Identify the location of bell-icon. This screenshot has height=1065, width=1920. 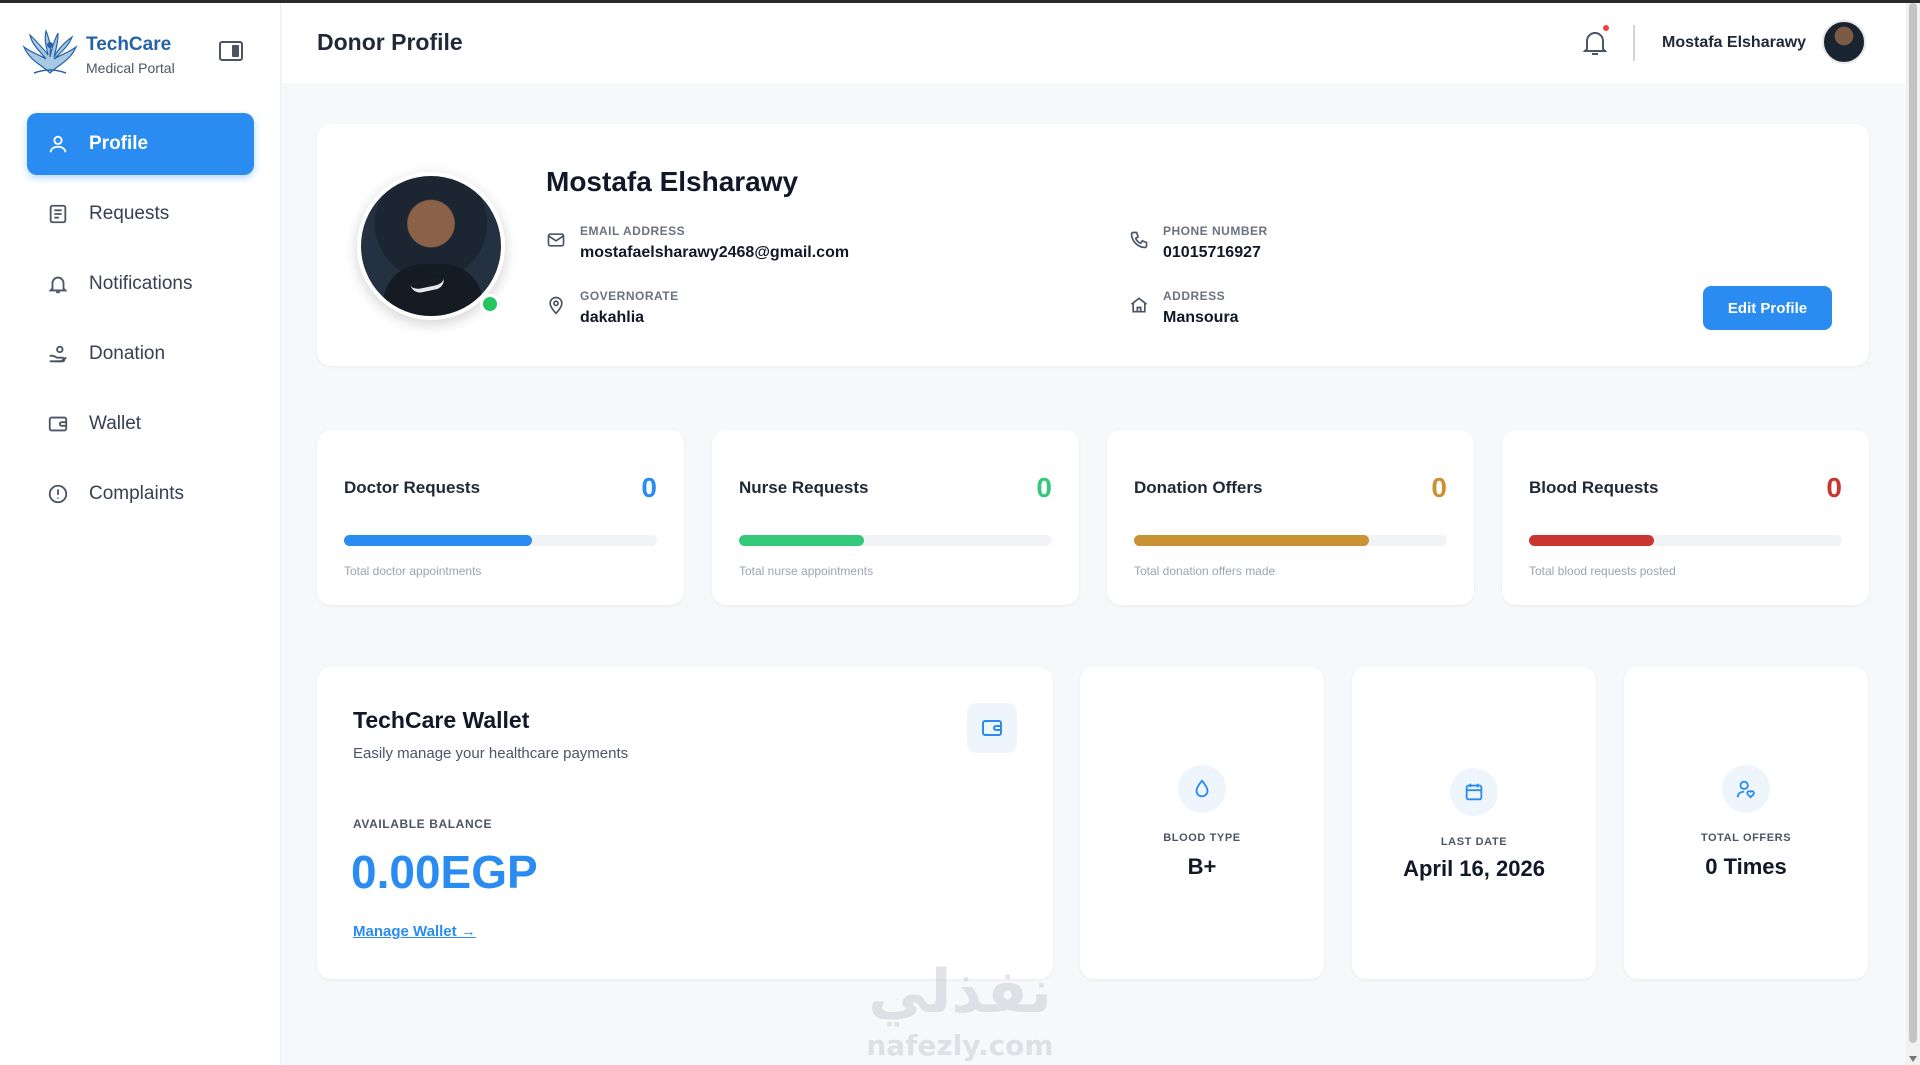
(58, 284).